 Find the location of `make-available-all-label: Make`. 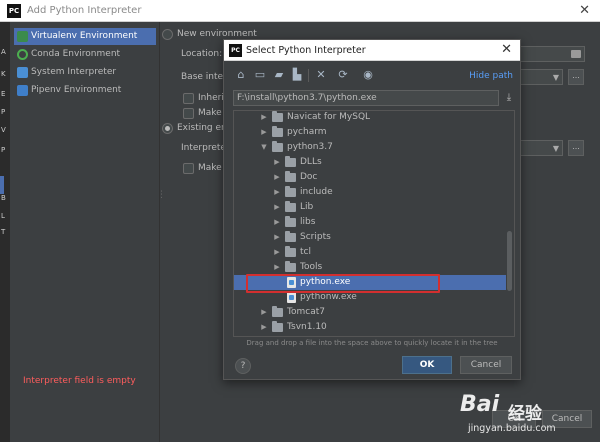

make-available-all-label: Make is located at coordinates (210, 168).